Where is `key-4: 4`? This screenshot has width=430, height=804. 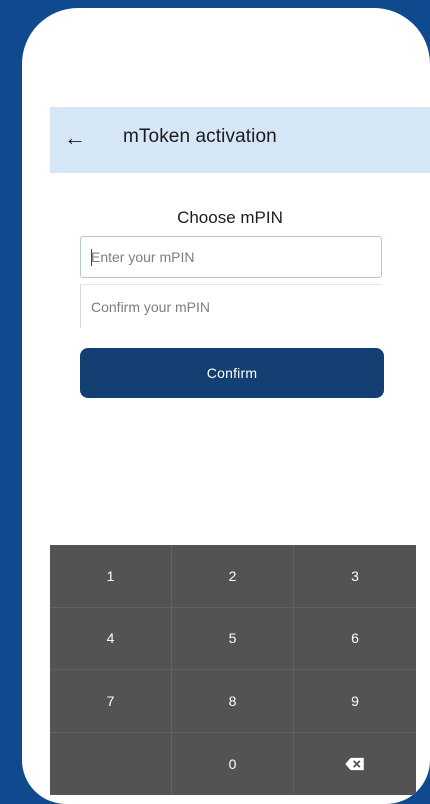
key-4: 4 is located at coordinates (111, 638).